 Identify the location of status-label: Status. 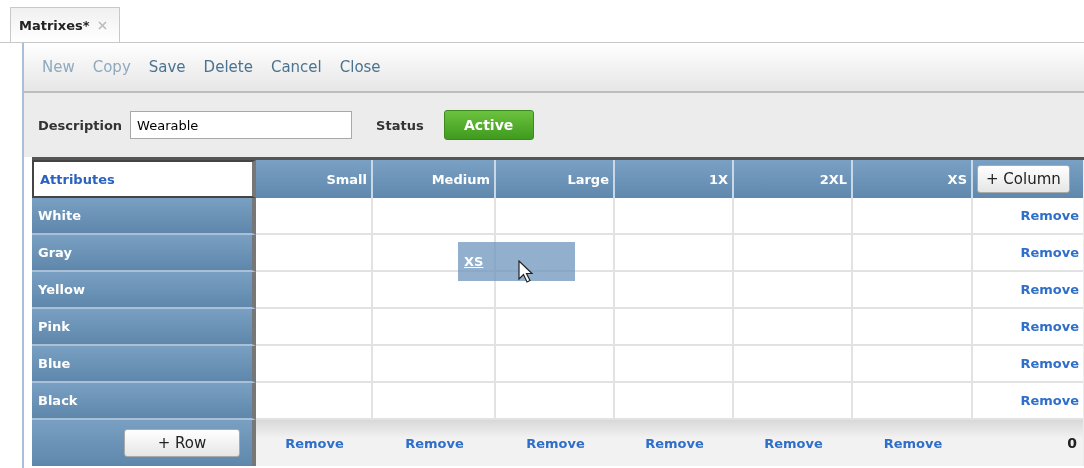
(400, 125).